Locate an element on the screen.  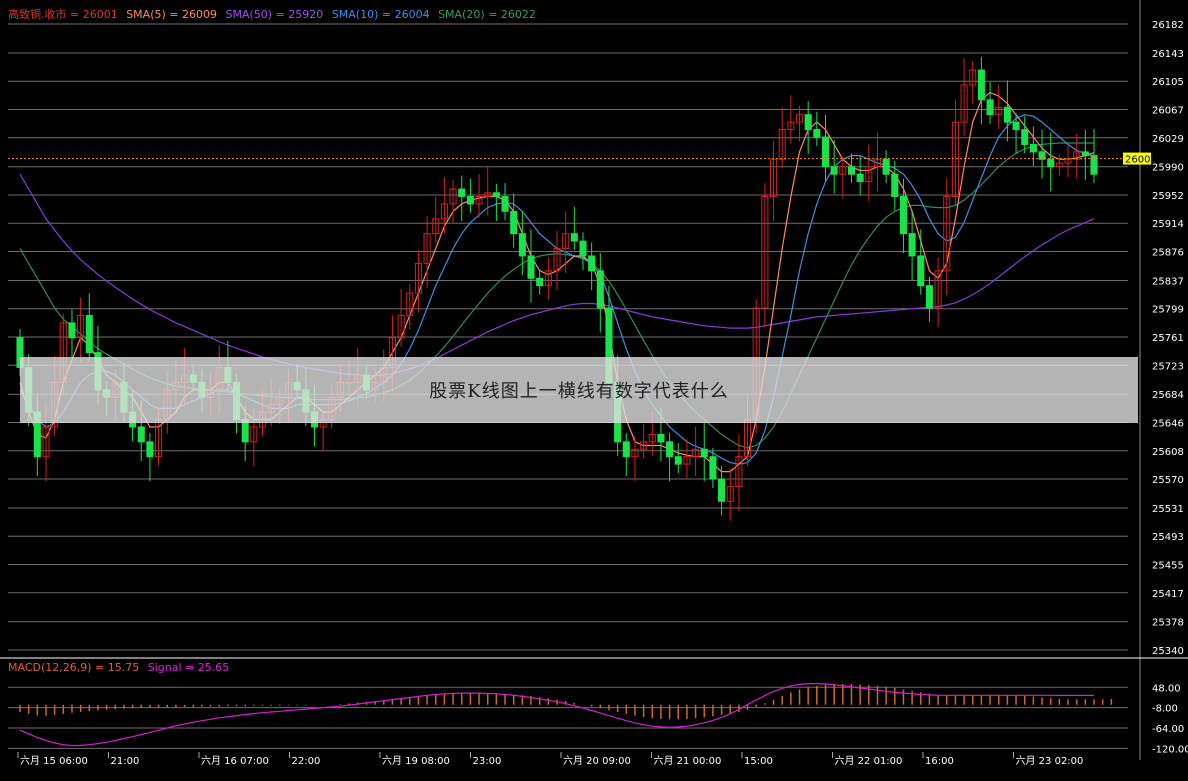
time-tick-label: 15:00 is located at coordinates (758, 761).